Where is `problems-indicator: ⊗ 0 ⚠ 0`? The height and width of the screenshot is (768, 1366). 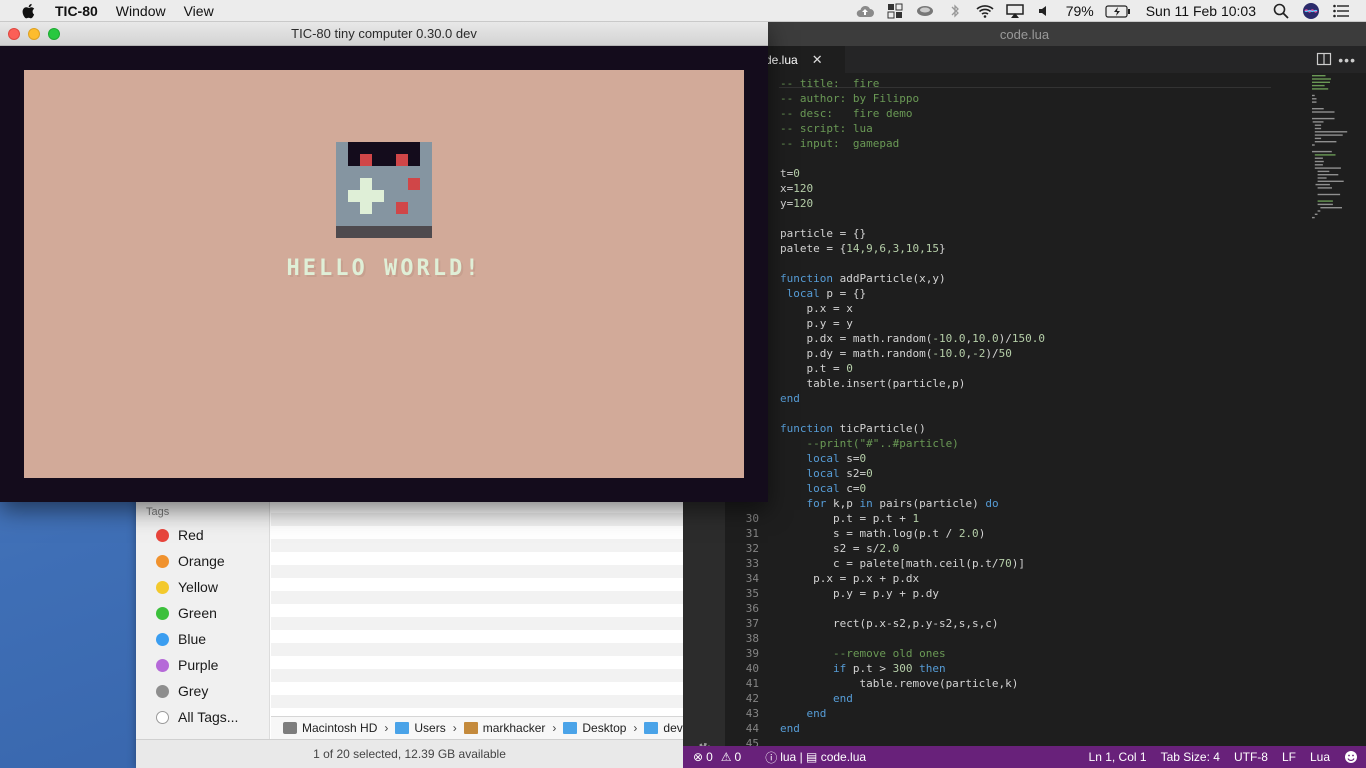 problems-indicator: ⊗ 0 ⚠ 0 is located at coordinates (715, 757).